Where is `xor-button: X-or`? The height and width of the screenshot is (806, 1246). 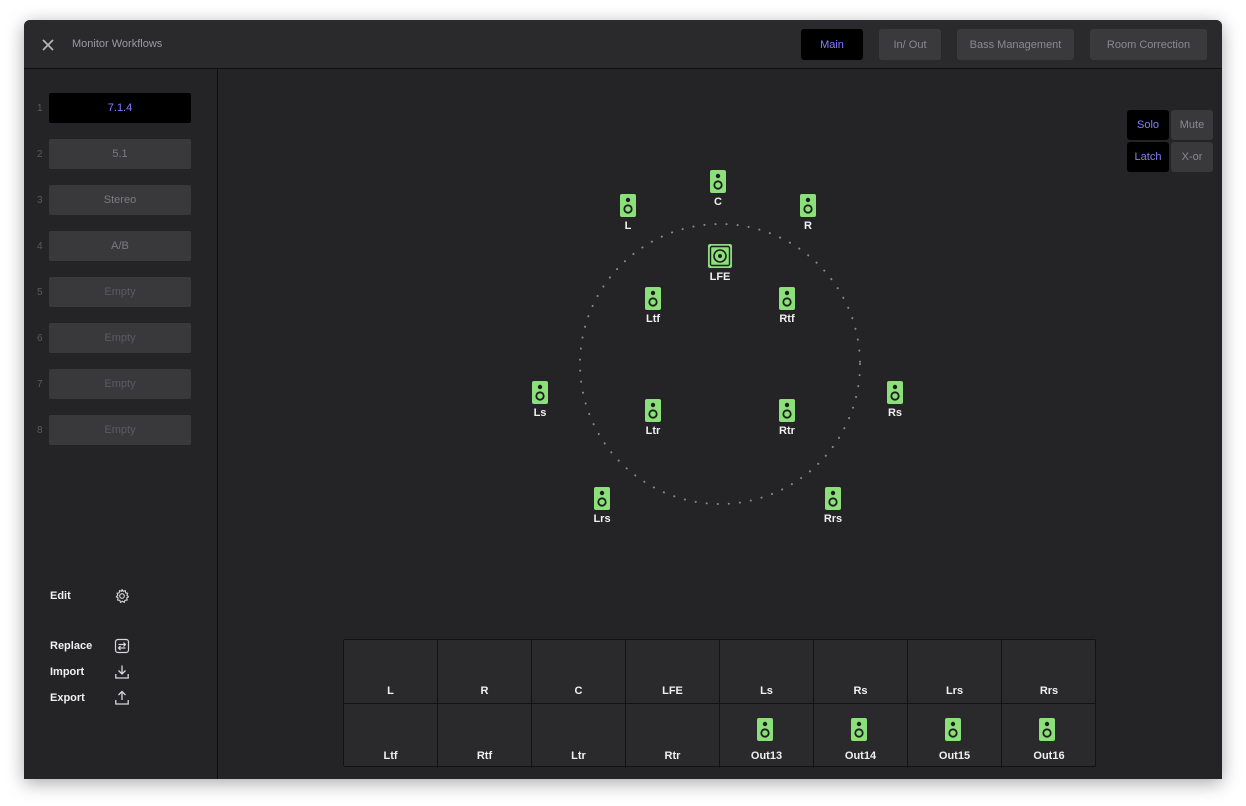 xor-button: X-or is located at coordinates (1192, 157).